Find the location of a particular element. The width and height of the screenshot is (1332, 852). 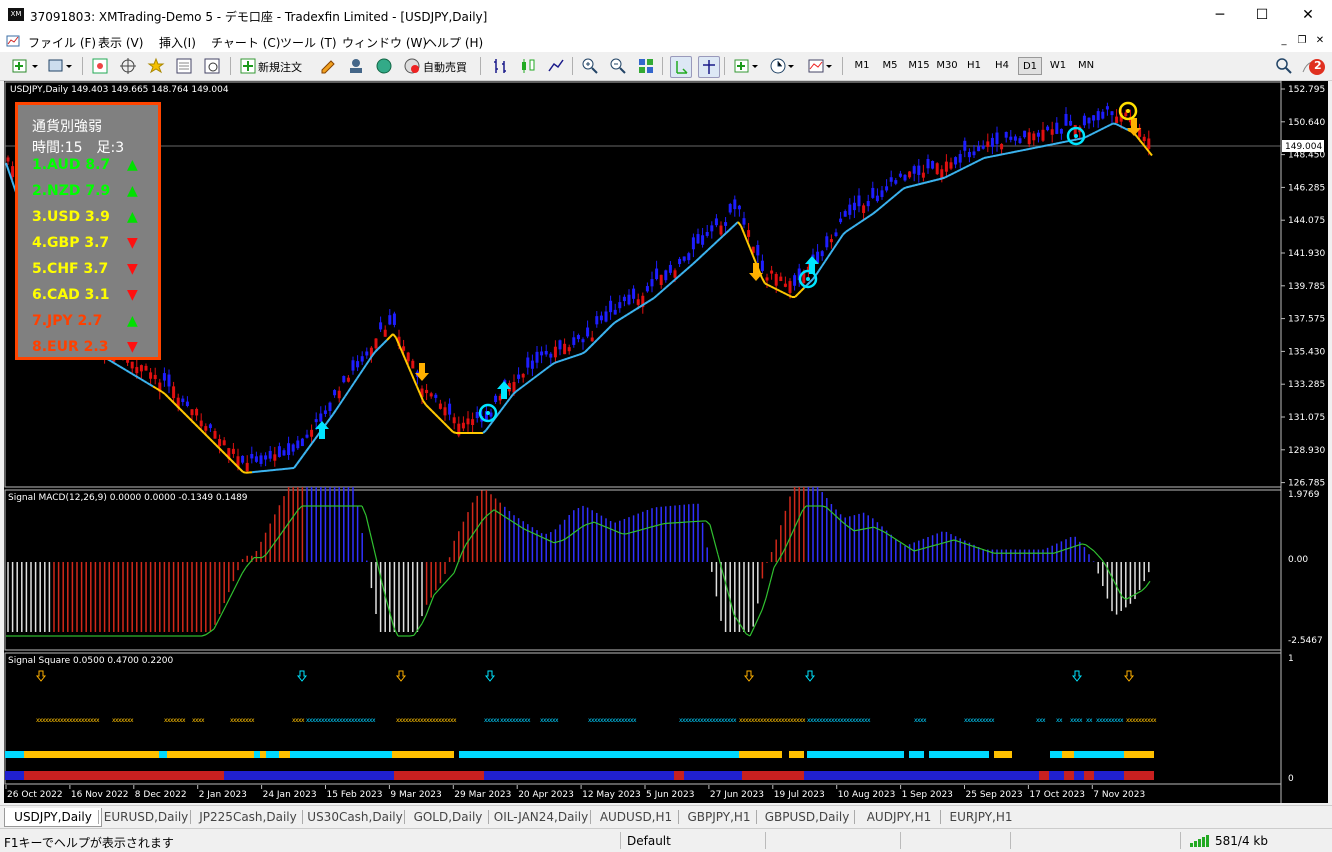

templates-button is located at coordinates (821, 66).